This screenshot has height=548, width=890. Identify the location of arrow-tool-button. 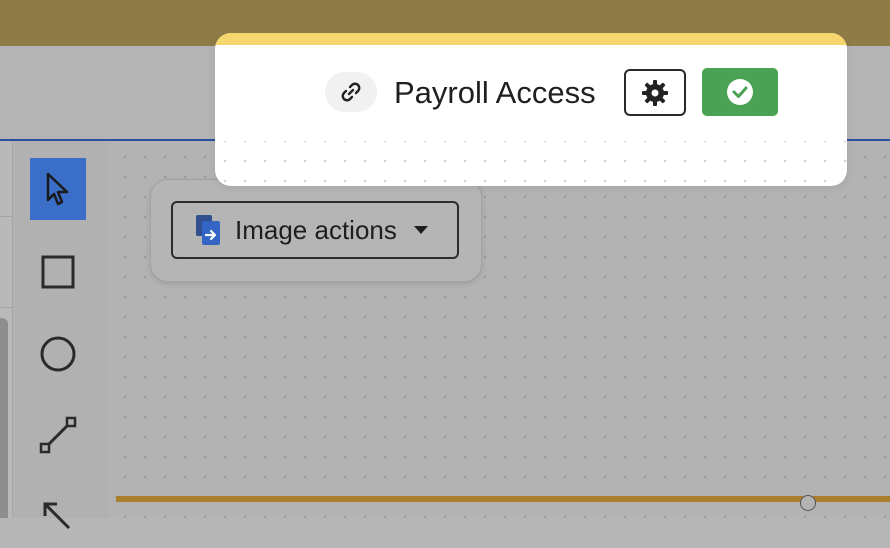
(58, 517).